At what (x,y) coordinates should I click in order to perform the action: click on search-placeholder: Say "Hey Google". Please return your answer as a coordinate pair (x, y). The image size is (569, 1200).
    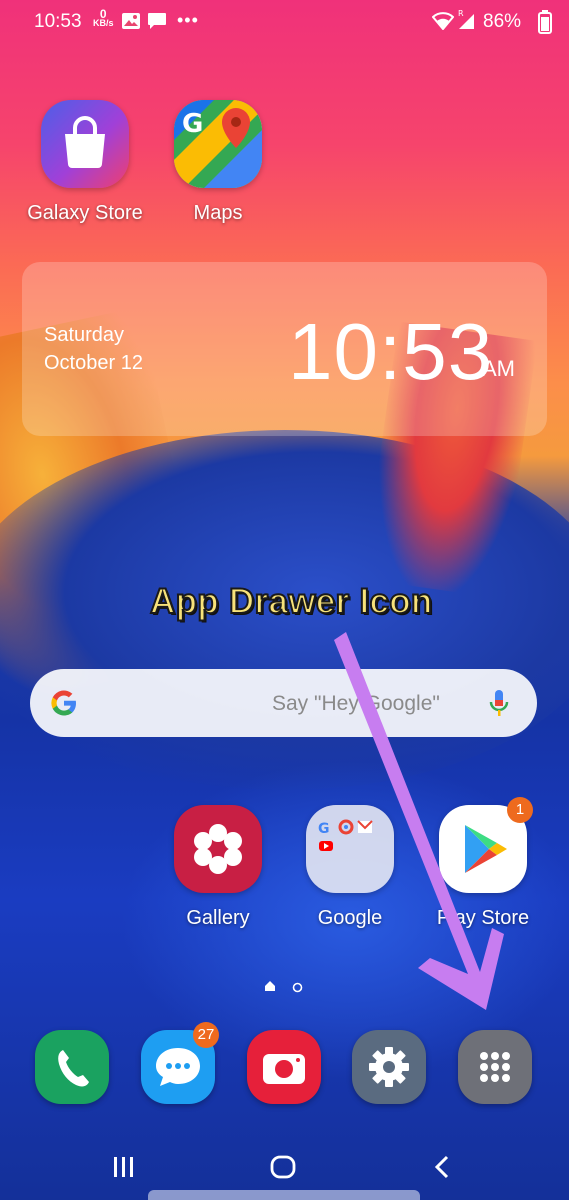
    Looking at the image, I should click on (356, 703).